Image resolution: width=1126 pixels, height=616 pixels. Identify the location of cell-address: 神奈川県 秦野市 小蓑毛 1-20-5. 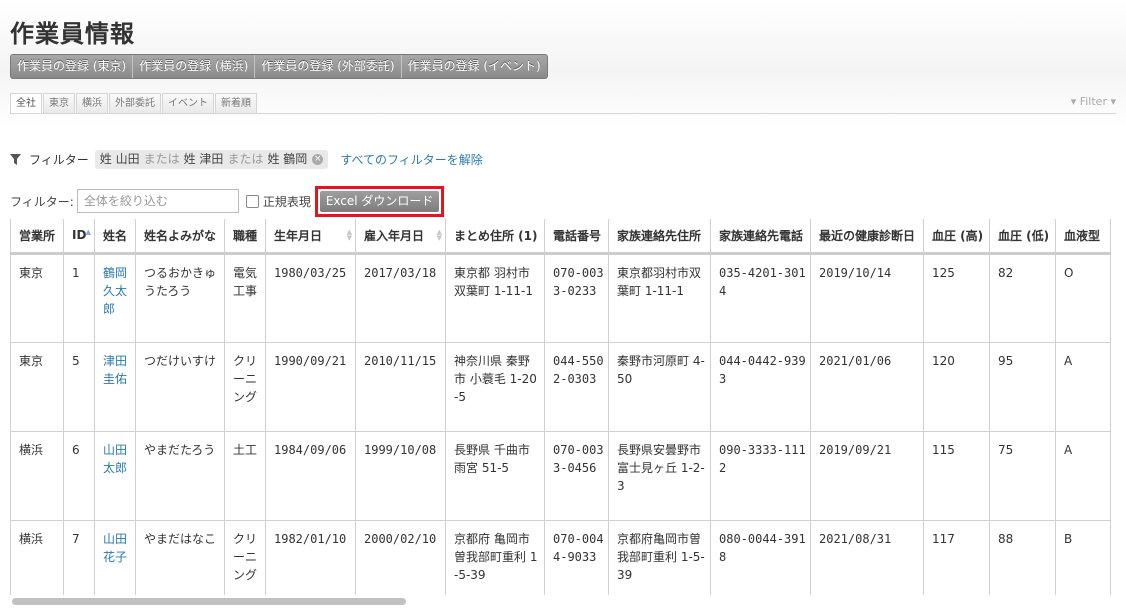
(495, 387).